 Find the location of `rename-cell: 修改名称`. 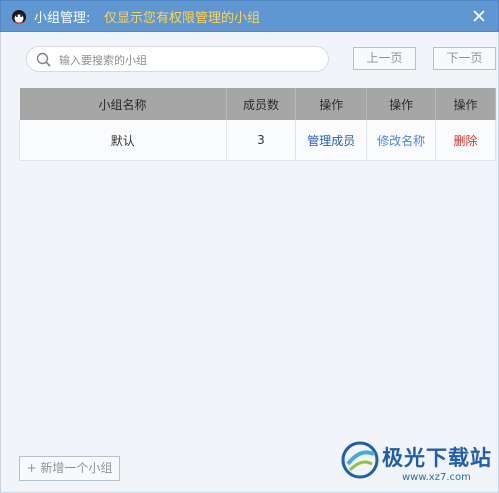

rename-cell: 修改名称 is located at coordinates (401, 140).